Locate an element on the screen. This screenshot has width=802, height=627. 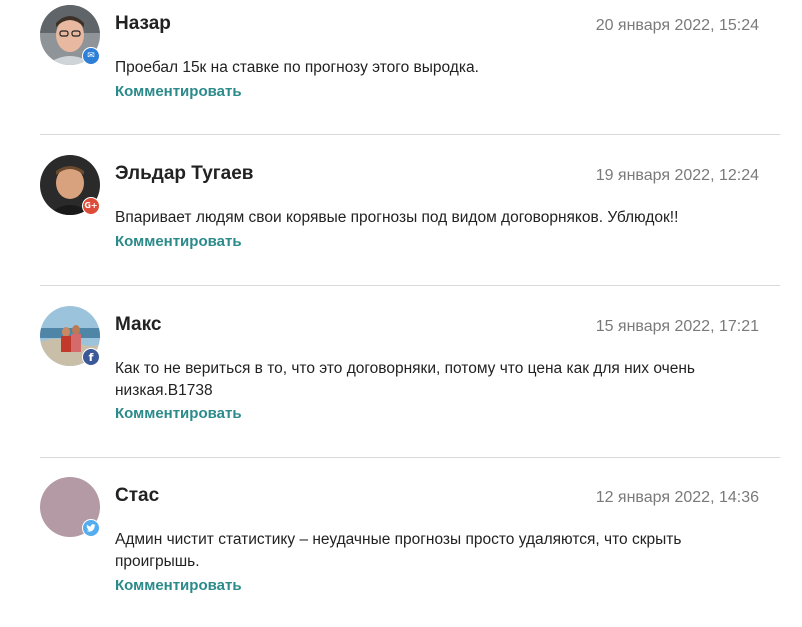
comment-author: Макс is located at coordinates (138, 324).